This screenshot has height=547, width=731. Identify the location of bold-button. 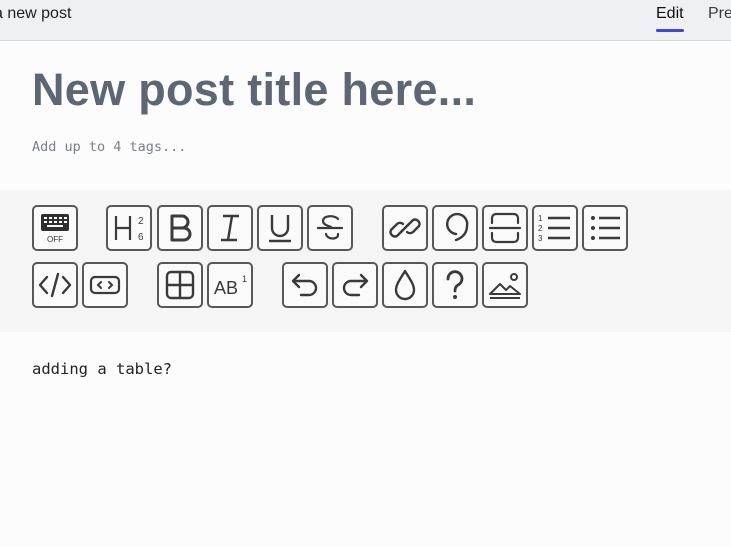
(180, 228).